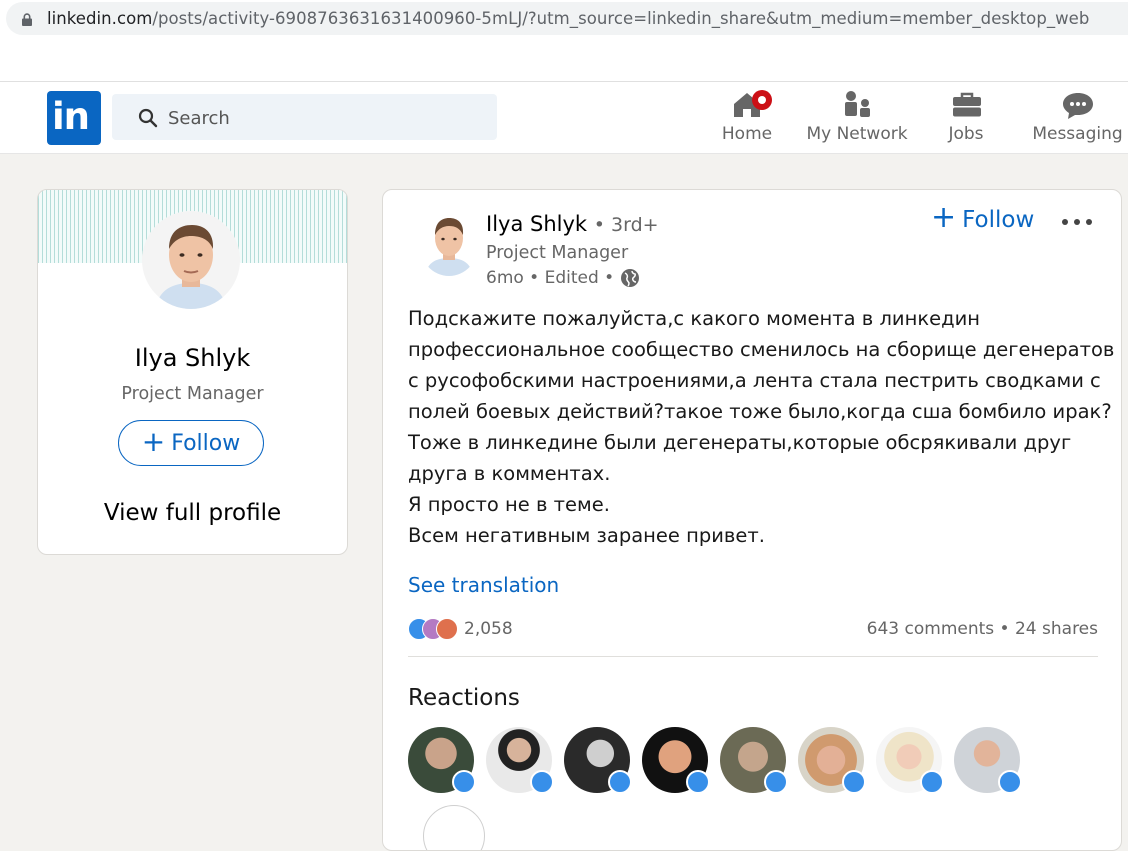 The height and width of the screenshot is (851, 1128). Describe the element at coordinates (74, 118) in the screenshot. I see `linkedin-logo: in` at that location.